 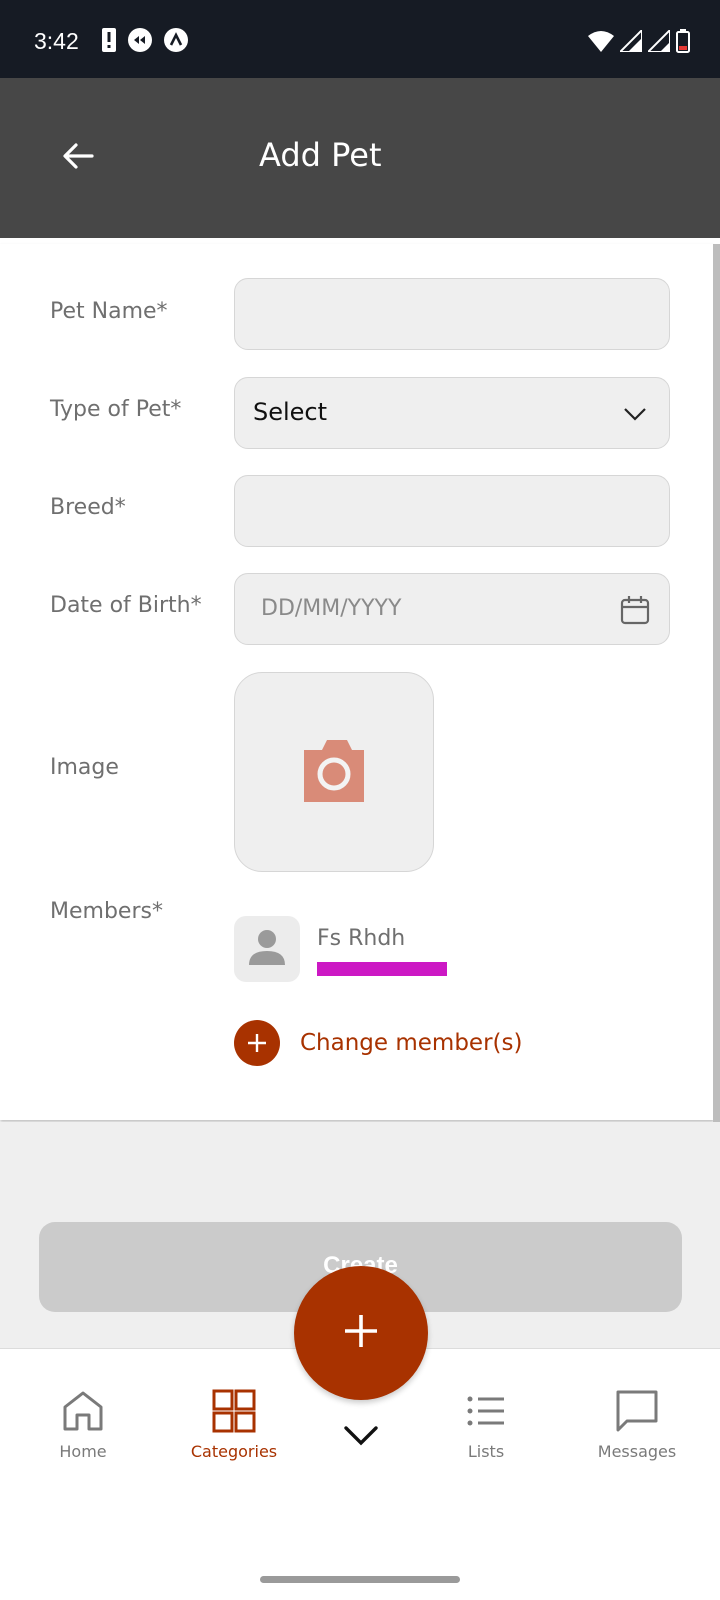 I want to click on scrollbar, so click(x=716, y=729).